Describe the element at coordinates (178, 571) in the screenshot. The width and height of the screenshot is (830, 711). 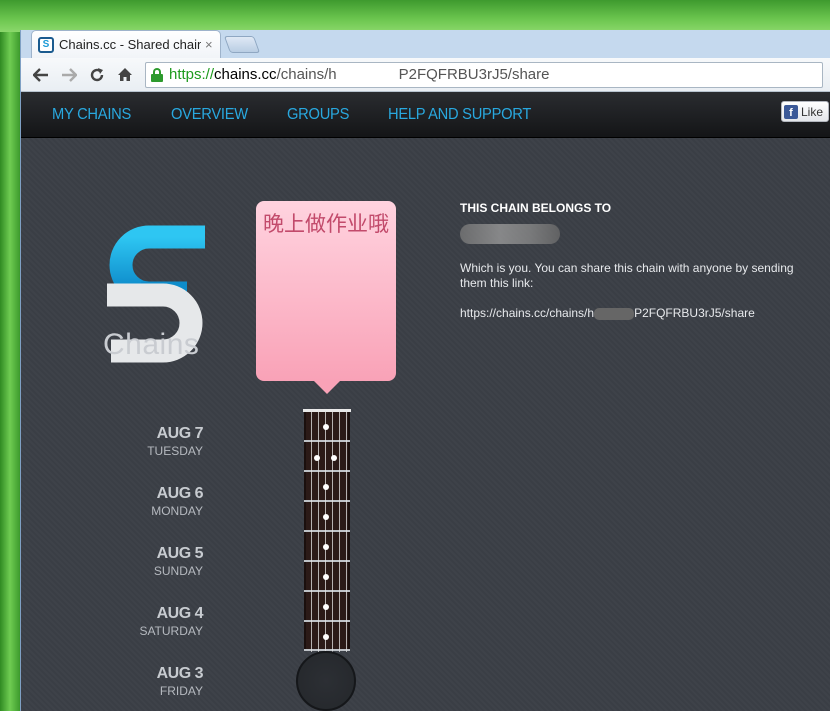
I see `day-weekday: SUNDAY` at that location.